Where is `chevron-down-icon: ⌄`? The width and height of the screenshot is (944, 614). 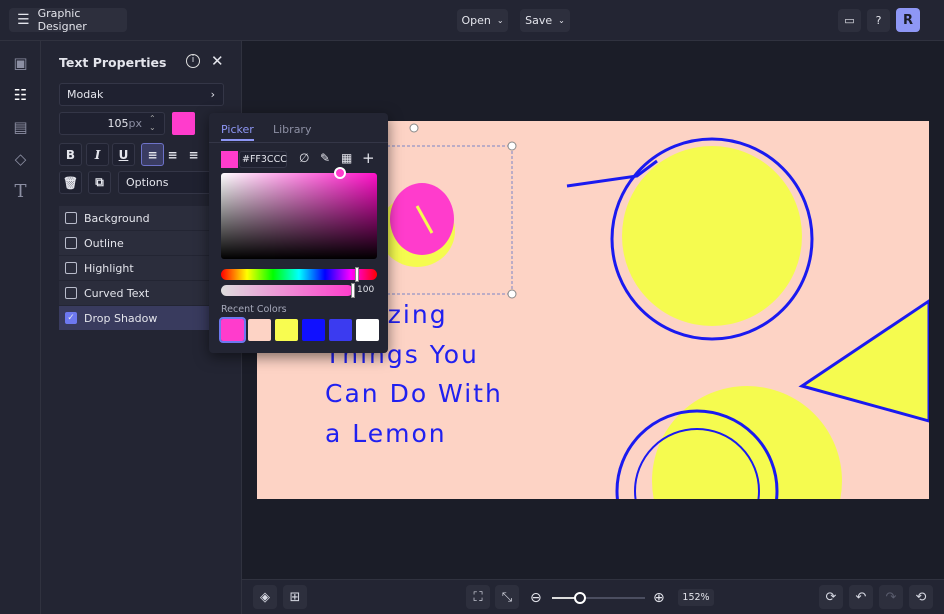 chevron-down-icon: ⌄ is located at coordinates (500, 20).